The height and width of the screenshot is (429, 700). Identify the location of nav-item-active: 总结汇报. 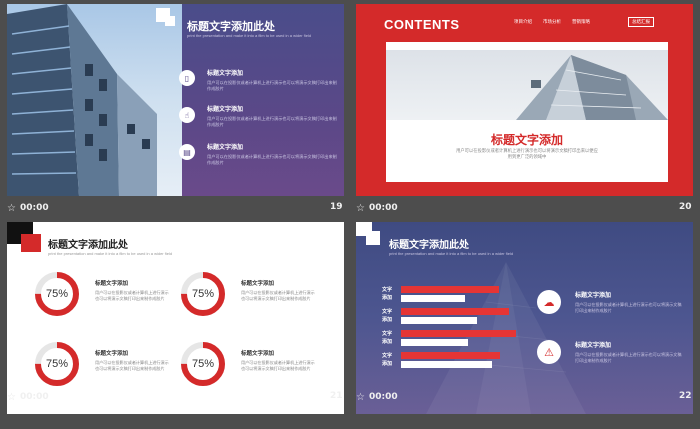
(641, 22).